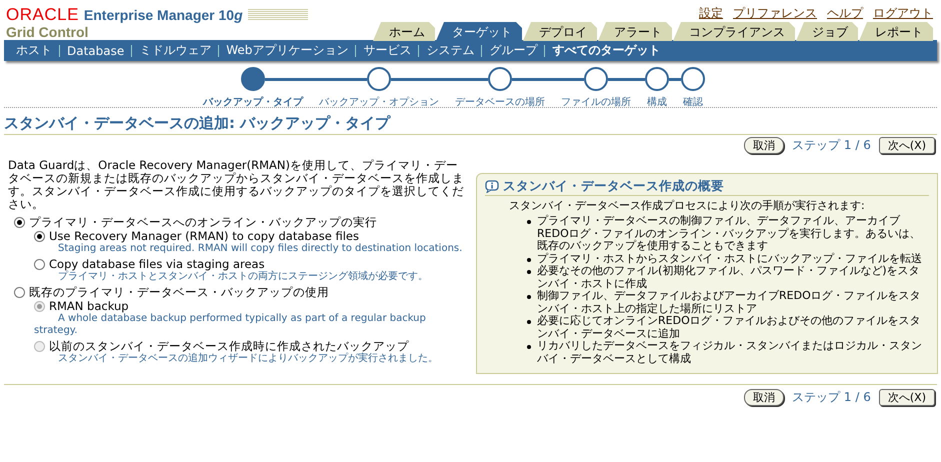  Describe the element at coordinates (287, 50) in the screenshot. I see `subtab-link: Webアプリケーション` at that location.